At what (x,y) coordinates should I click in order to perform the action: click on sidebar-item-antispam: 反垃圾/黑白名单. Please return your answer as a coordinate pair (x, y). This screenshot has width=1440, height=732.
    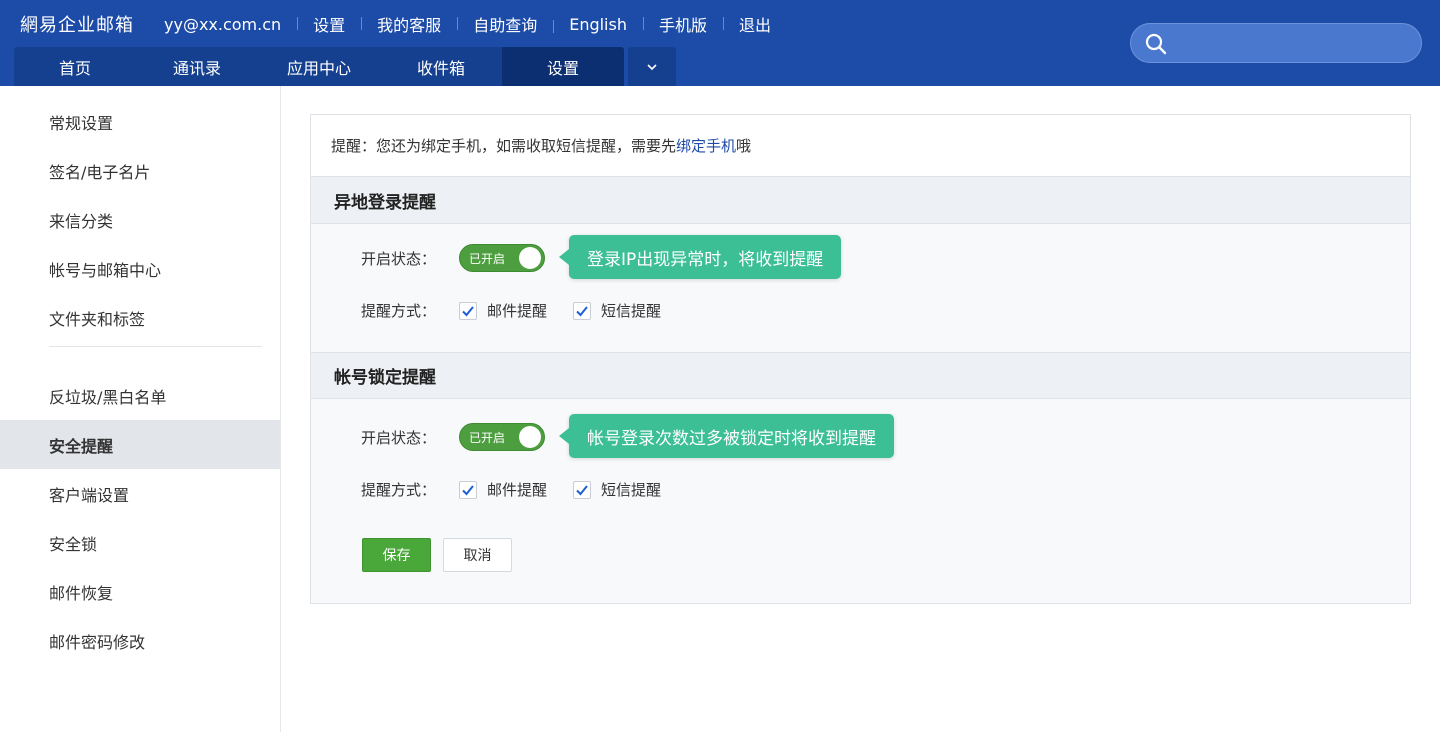
    Looking at the image, I should click on (140, 395).